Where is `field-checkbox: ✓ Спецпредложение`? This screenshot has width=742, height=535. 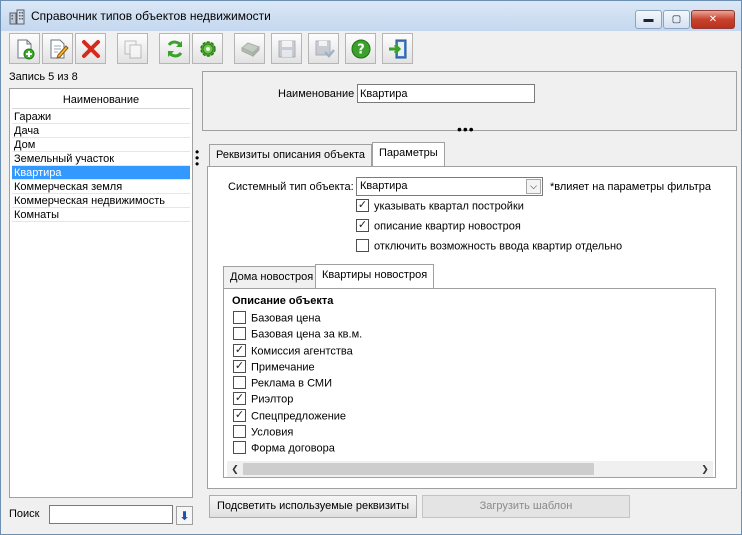 field-checkbox: ✓ Спецпредложение is located at coordinates (290, 416).